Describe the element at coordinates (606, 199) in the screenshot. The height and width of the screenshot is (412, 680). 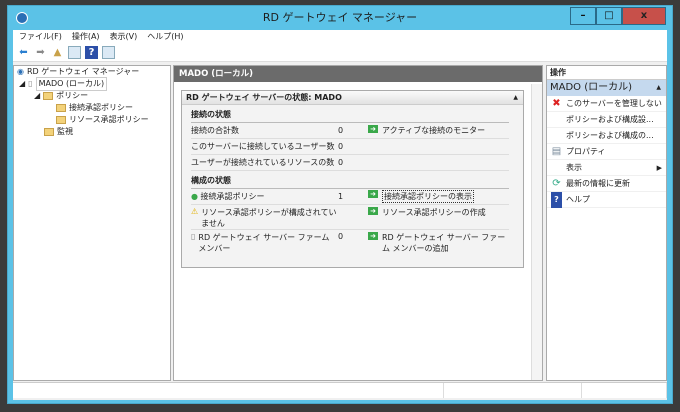
I see `action-help: ? ヘルプ` at that location.